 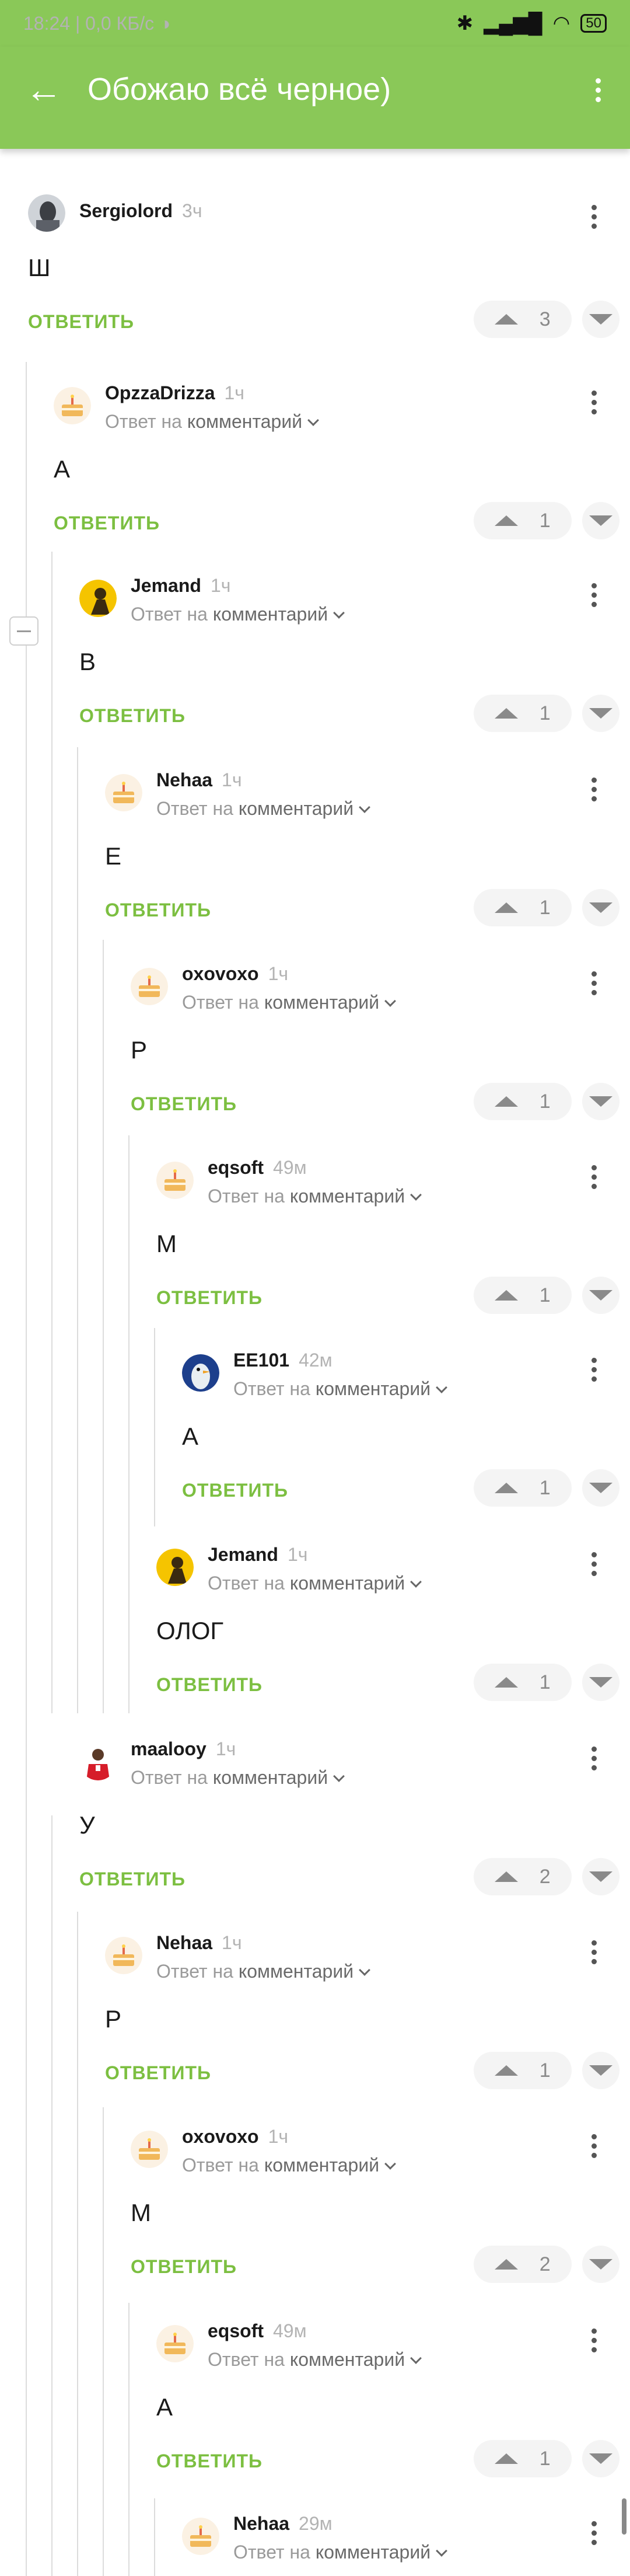 I want to click on back-arrow-icon: ←, so click(x=44, y=90).